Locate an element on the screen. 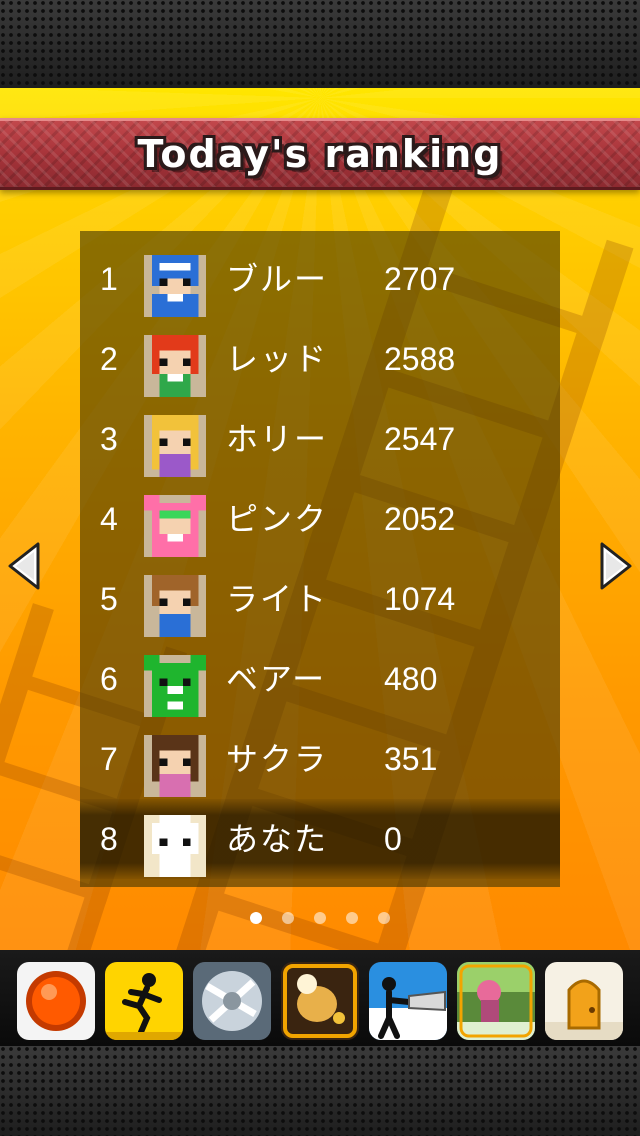 The height and width of the screenshot is (1136, 640). player-score: 2588 is located at coordinates (420, 359).